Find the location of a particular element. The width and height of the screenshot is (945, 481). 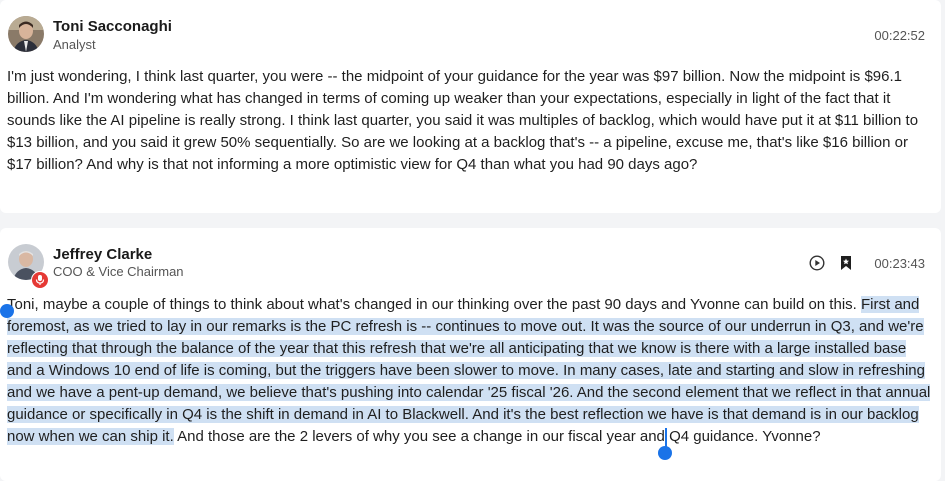

timestamp: 00:22:52 is located at coordinates (899, 35).